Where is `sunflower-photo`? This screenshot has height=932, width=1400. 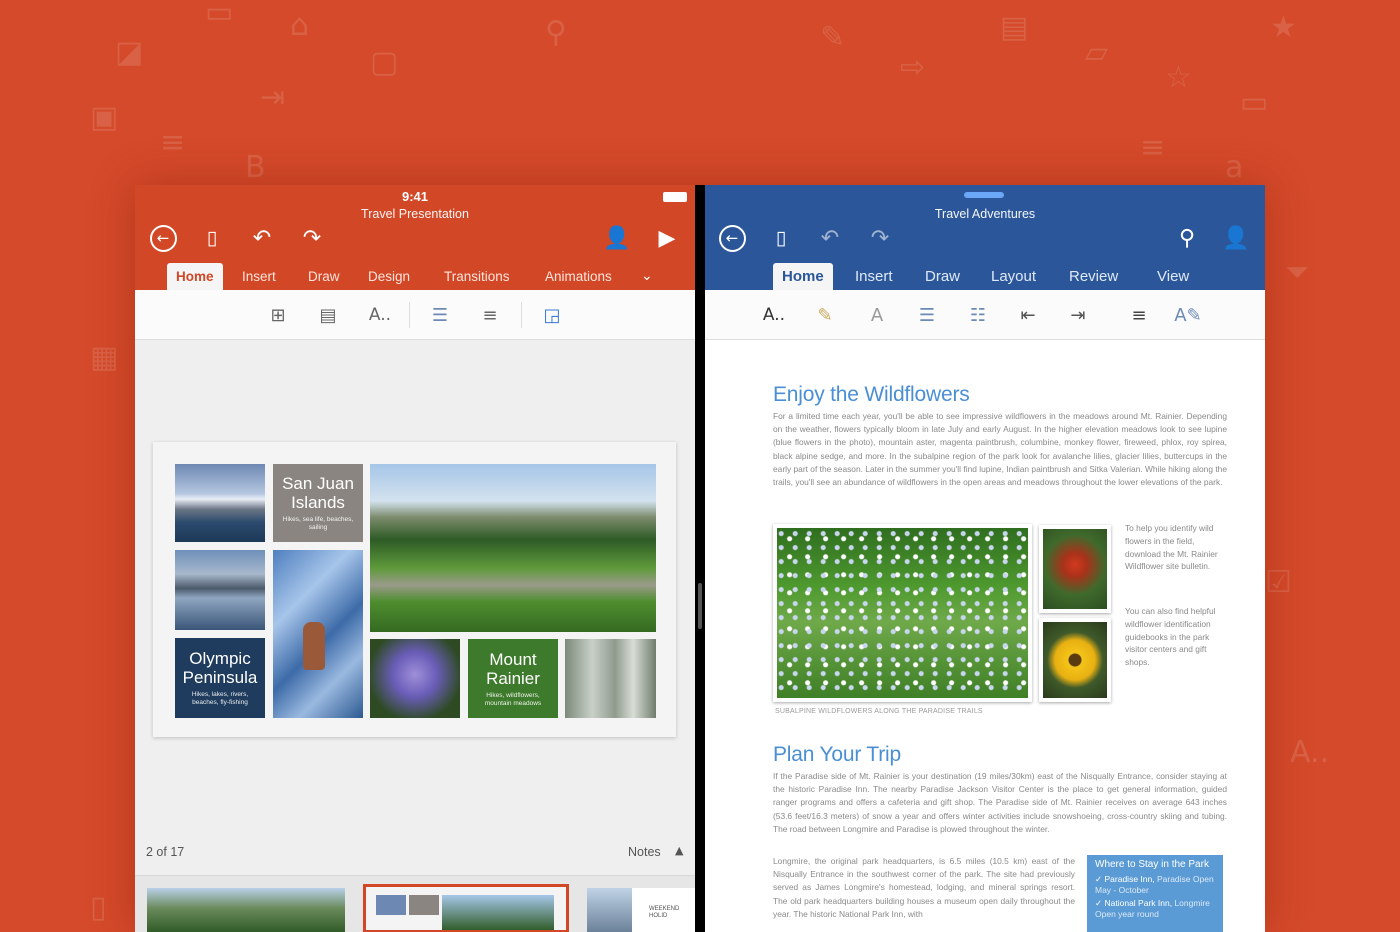 sunflower-photo is located at coordinates (1075, 660).